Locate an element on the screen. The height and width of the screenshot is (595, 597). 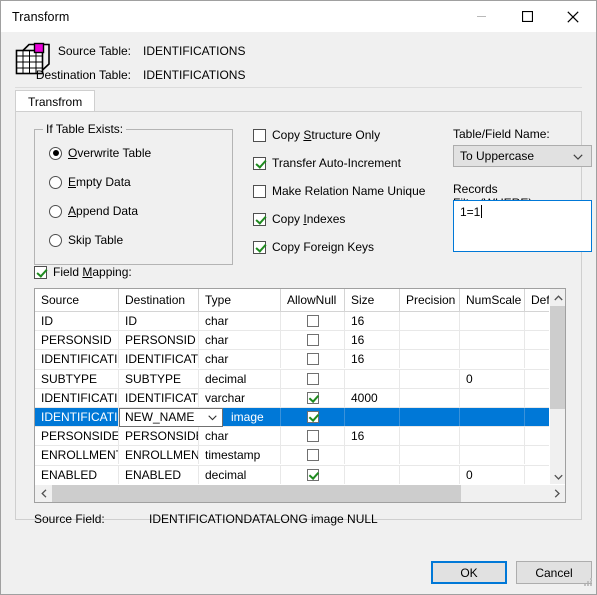
ok-button: OK is located at coordinates (469, 572).